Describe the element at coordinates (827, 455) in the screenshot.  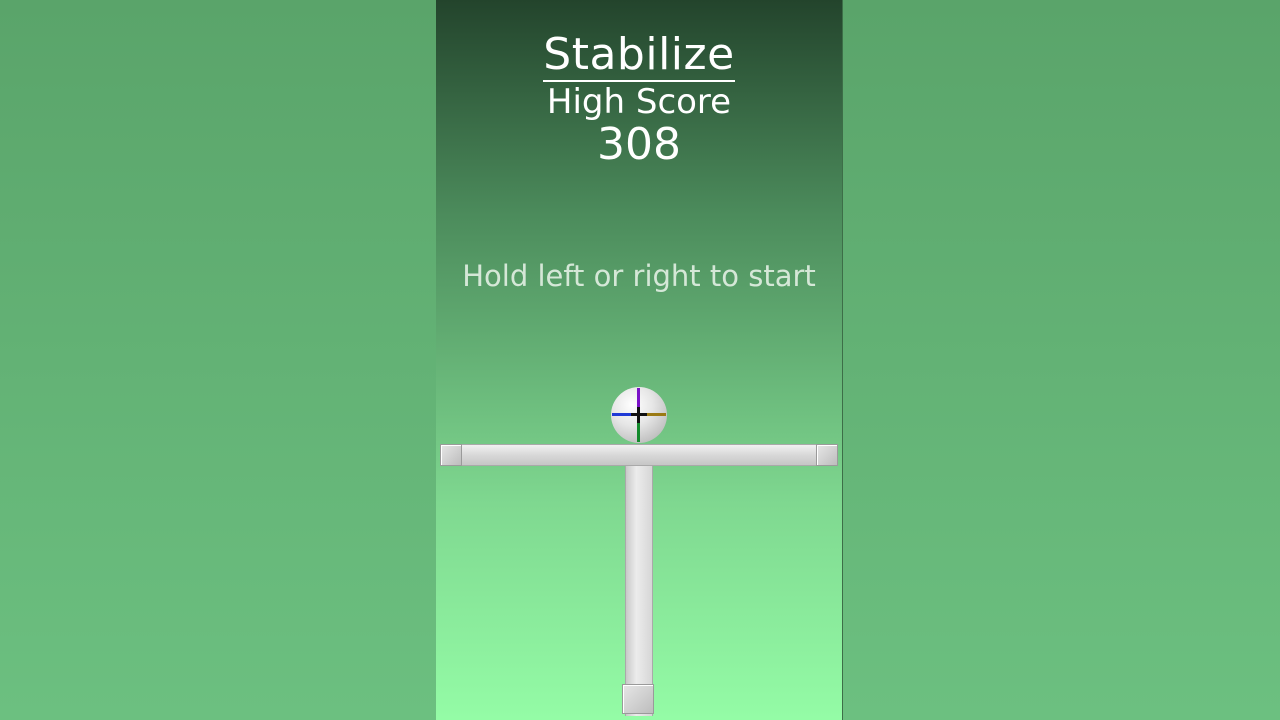
I see `beam-right-cap` at that location.